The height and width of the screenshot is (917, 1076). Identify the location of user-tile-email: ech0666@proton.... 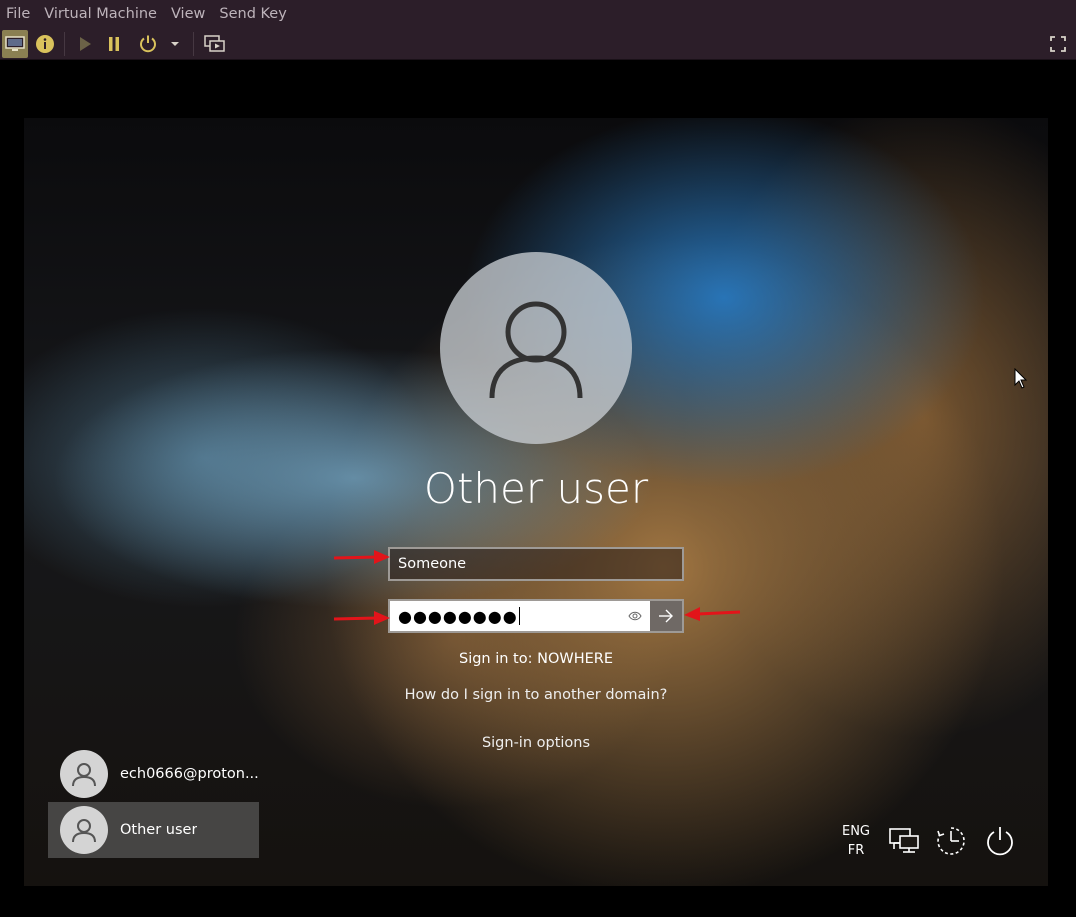
(153, 774).